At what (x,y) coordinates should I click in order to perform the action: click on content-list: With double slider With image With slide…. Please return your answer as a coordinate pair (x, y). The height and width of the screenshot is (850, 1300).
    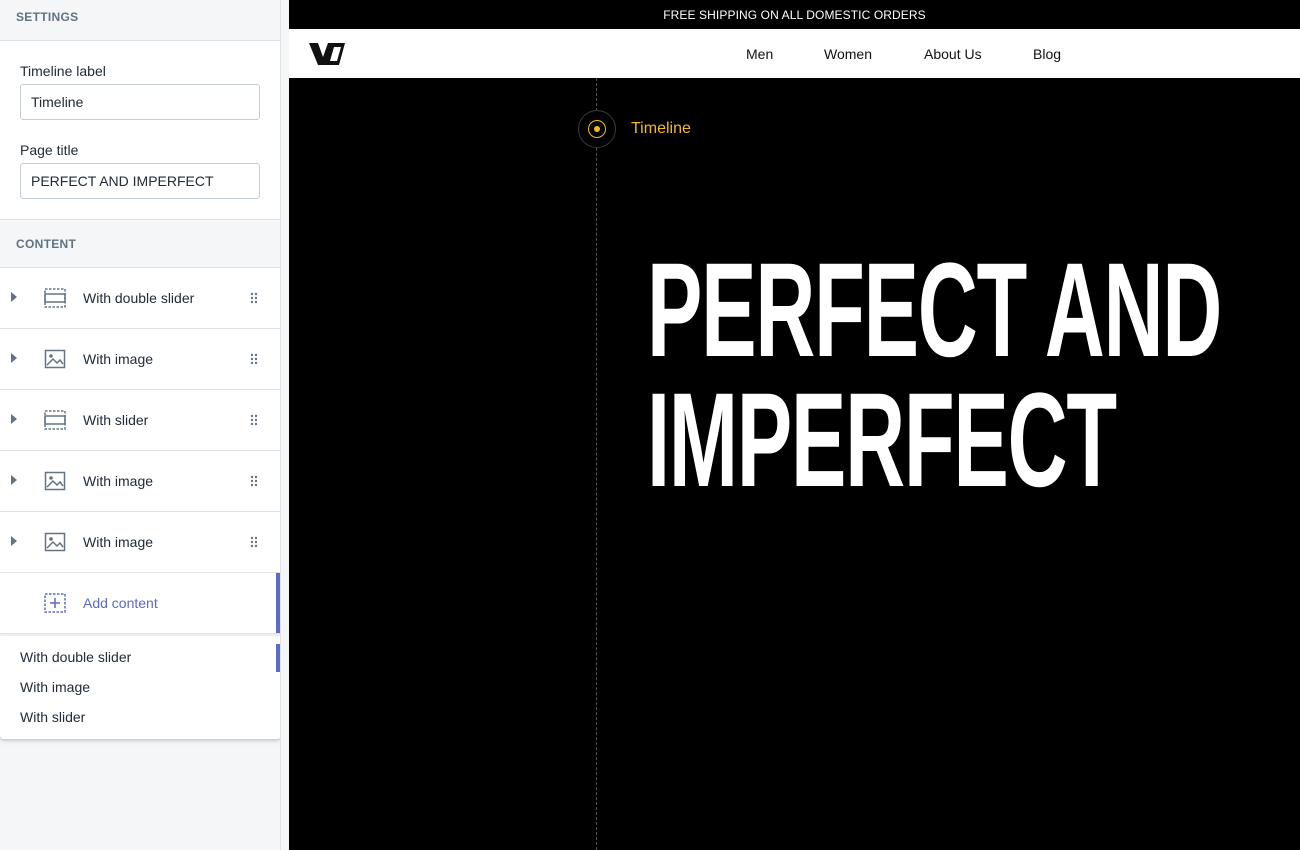
    Looking at the image, I should click on (140, 451).